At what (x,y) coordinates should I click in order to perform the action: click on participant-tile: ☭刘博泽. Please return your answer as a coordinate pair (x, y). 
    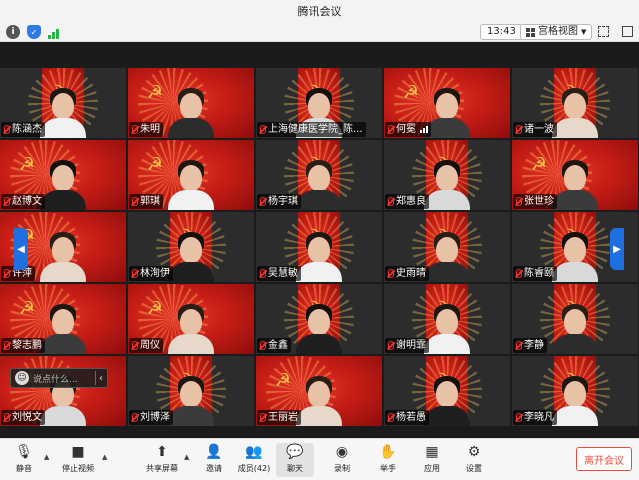
    Looking at the image, I should click on (191, 391).